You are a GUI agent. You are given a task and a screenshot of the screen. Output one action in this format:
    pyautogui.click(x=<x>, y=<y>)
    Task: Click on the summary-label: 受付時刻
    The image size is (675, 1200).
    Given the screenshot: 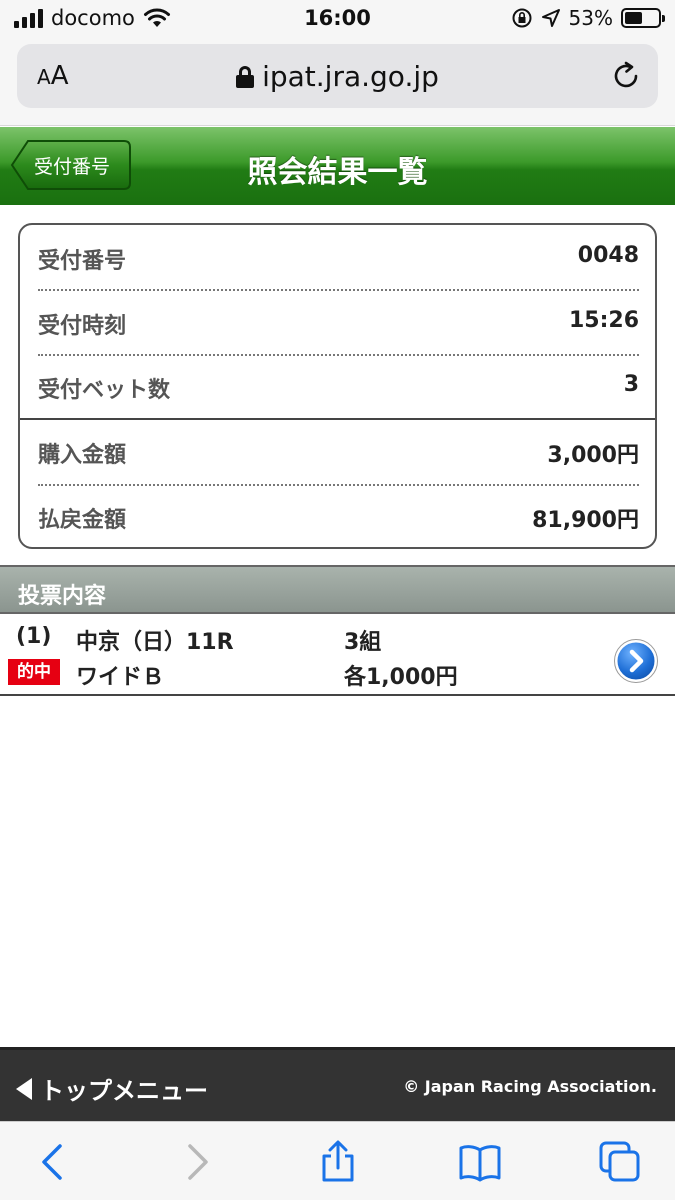 What is the action you would take?
    pyautogui.click(x=82, y=326)
    